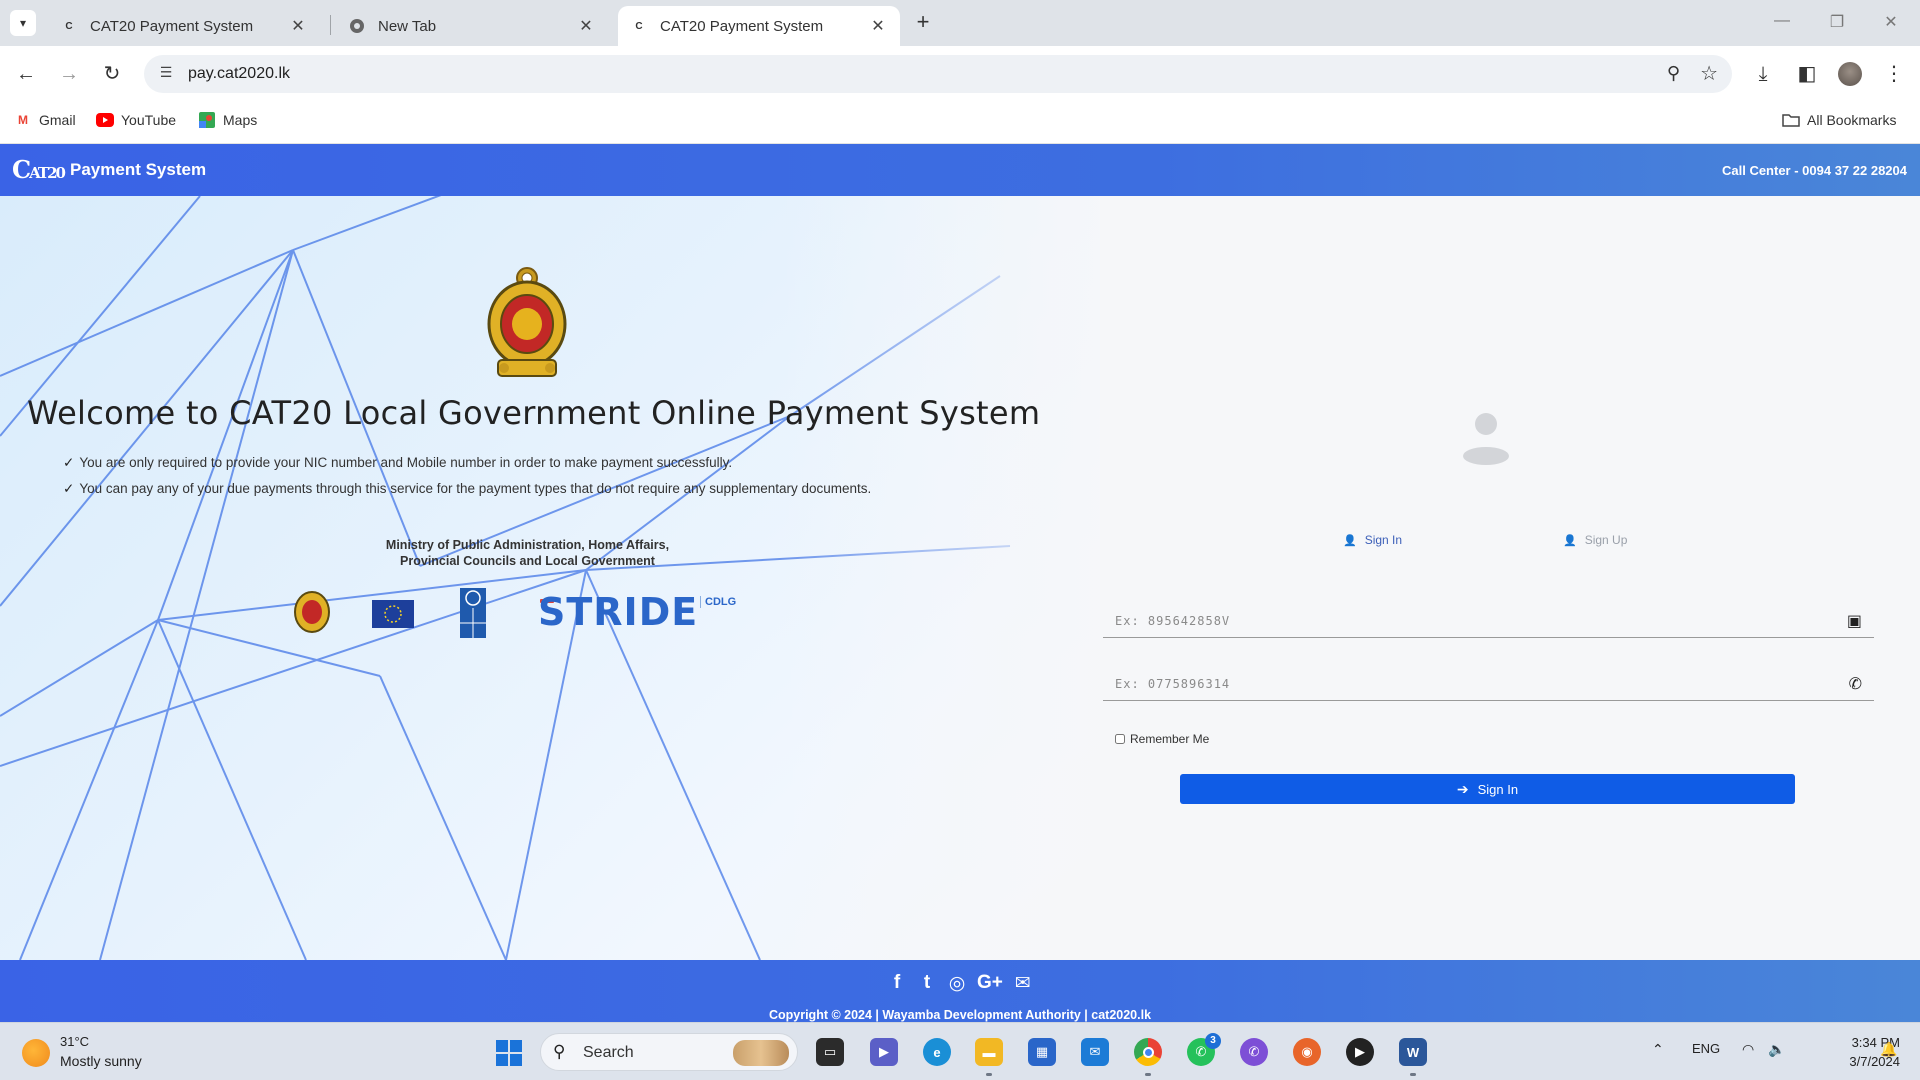 This screenshot has width=1920, height=1080. Describe the element at coordinates (1463, 684) in the screenshot. I see `mobile-input` at that location.